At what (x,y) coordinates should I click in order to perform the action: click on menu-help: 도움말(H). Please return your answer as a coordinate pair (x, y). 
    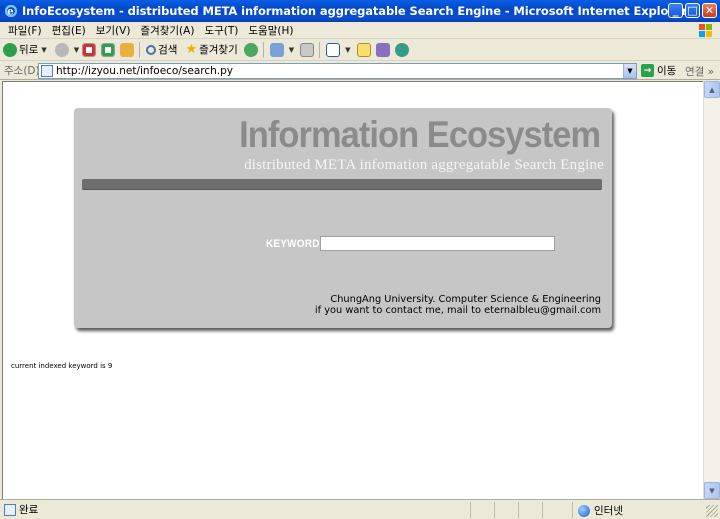
    Looking at the image, I should click on (270, 30).